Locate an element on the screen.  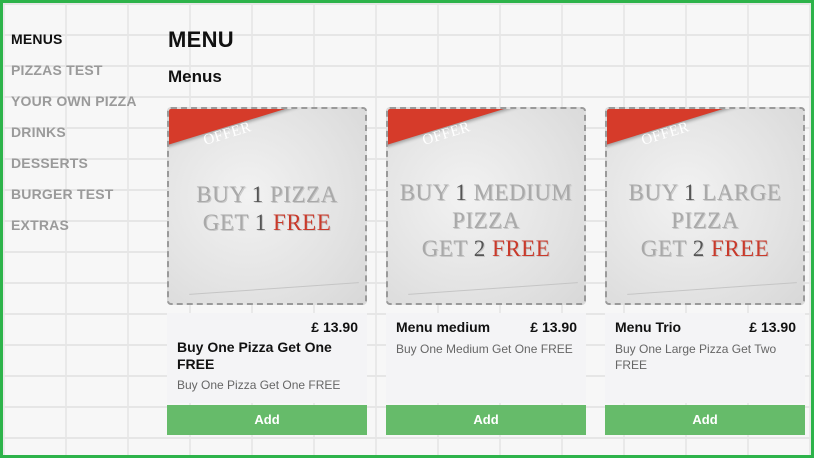
sidebar-item-desserts: DESSERTS is located at coordinates (86, 168).